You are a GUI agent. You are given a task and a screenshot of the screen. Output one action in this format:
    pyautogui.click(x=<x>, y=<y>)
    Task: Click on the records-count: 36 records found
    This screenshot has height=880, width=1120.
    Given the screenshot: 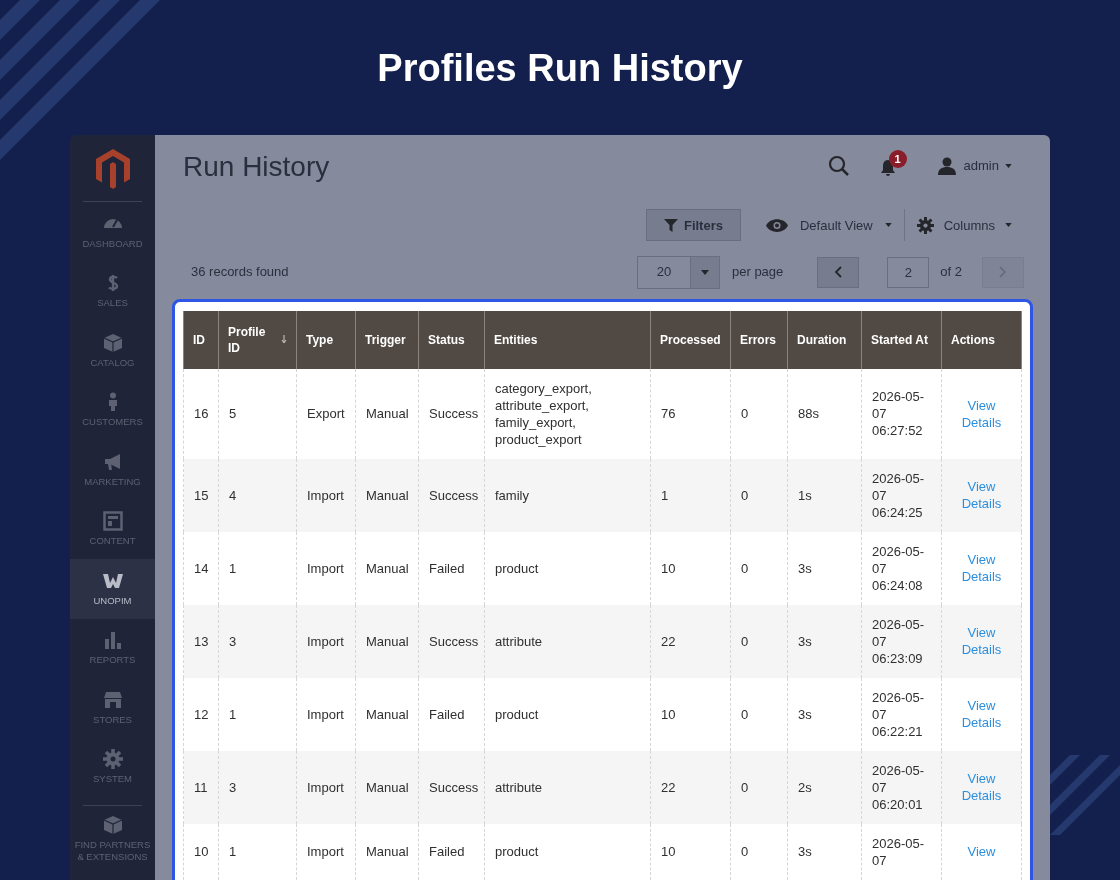 What is the action you would take?
    pyautogui.click(x=240, y=272)
    